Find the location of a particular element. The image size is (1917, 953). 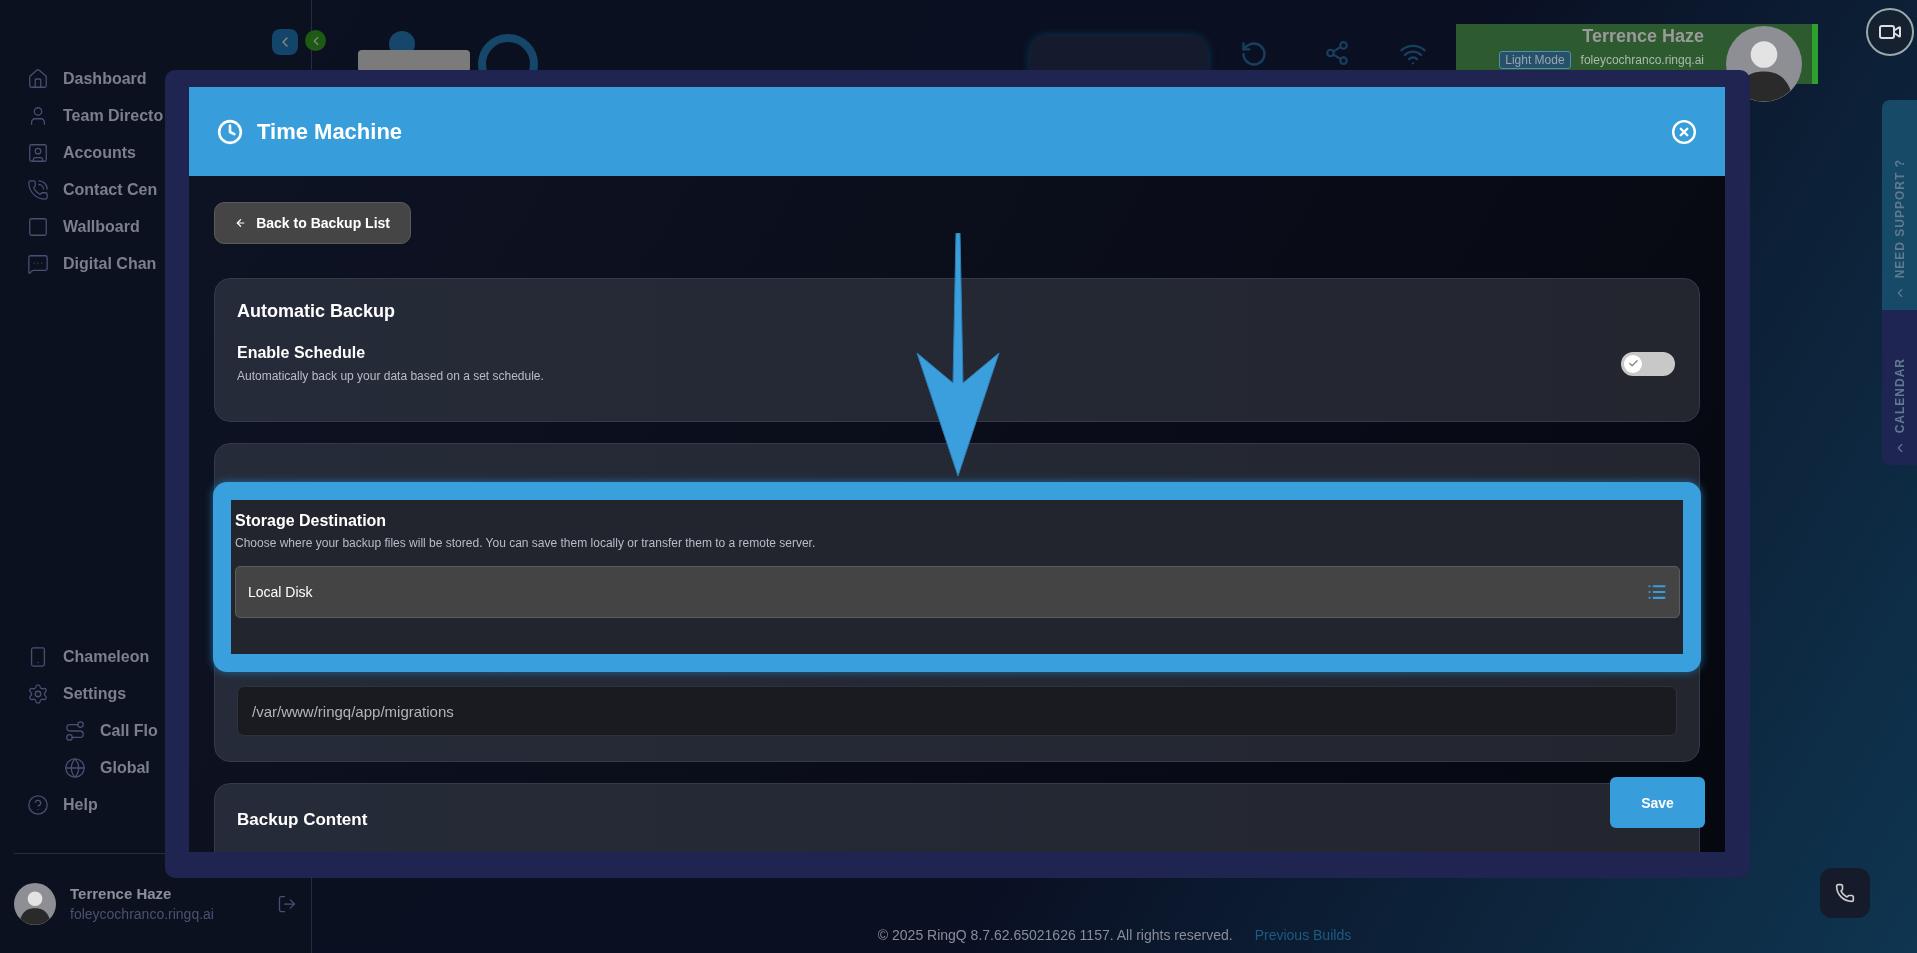

nav-item: Chameleon is located at coordinates (106, 656).